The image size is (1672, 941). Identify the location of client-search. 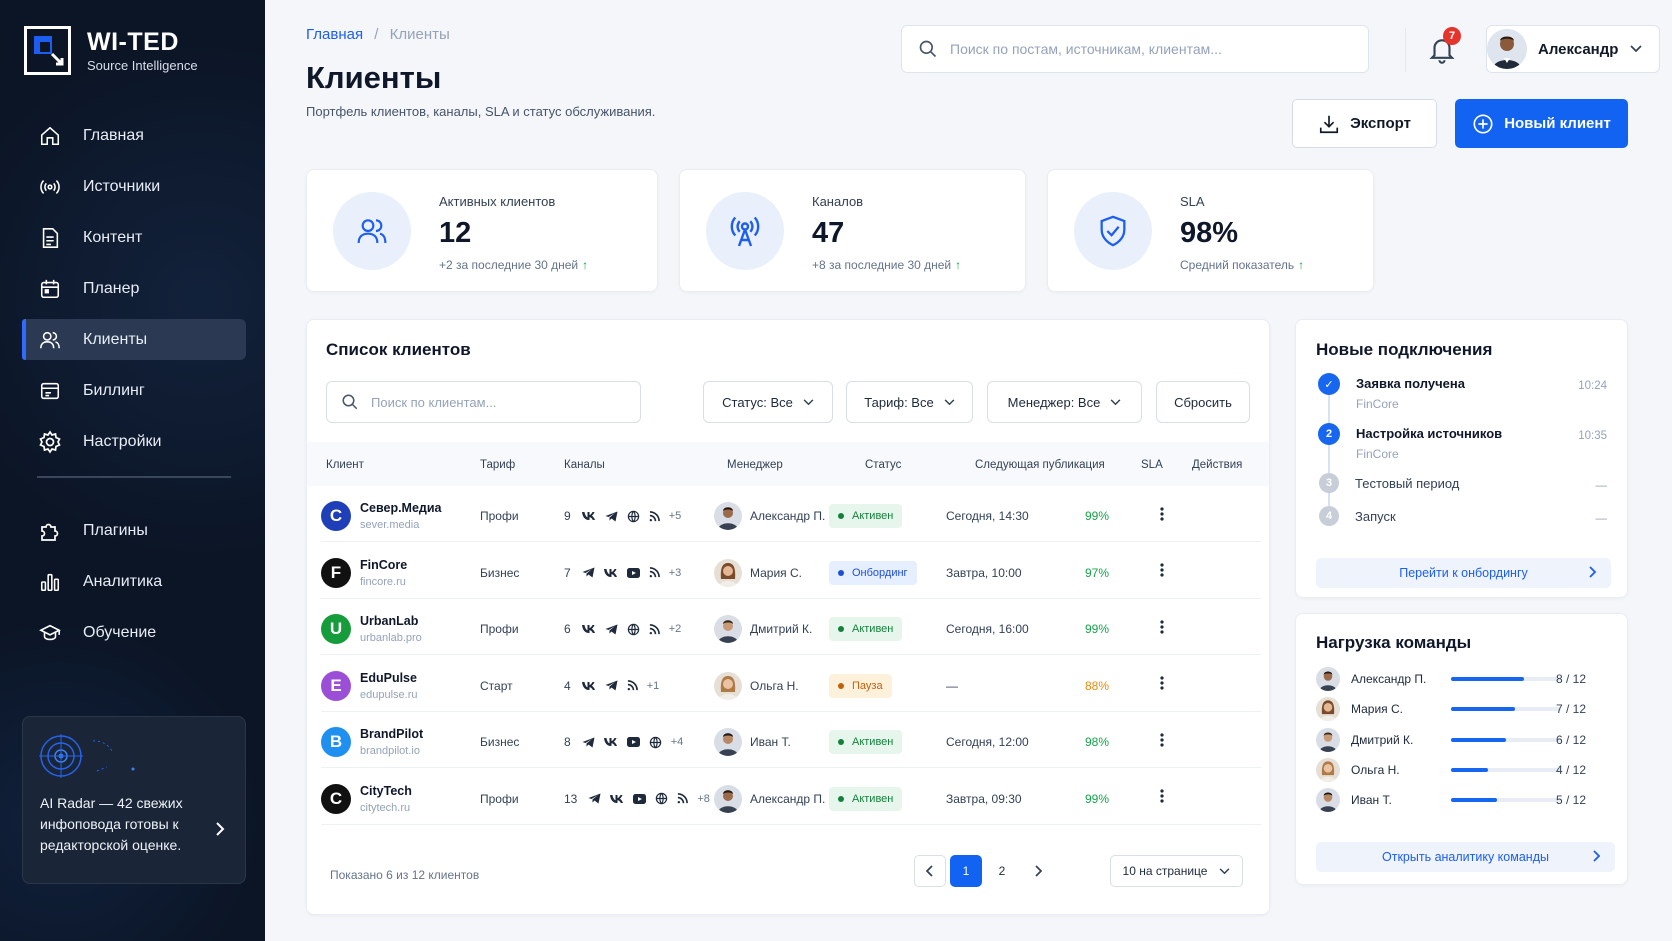
(483, 402).